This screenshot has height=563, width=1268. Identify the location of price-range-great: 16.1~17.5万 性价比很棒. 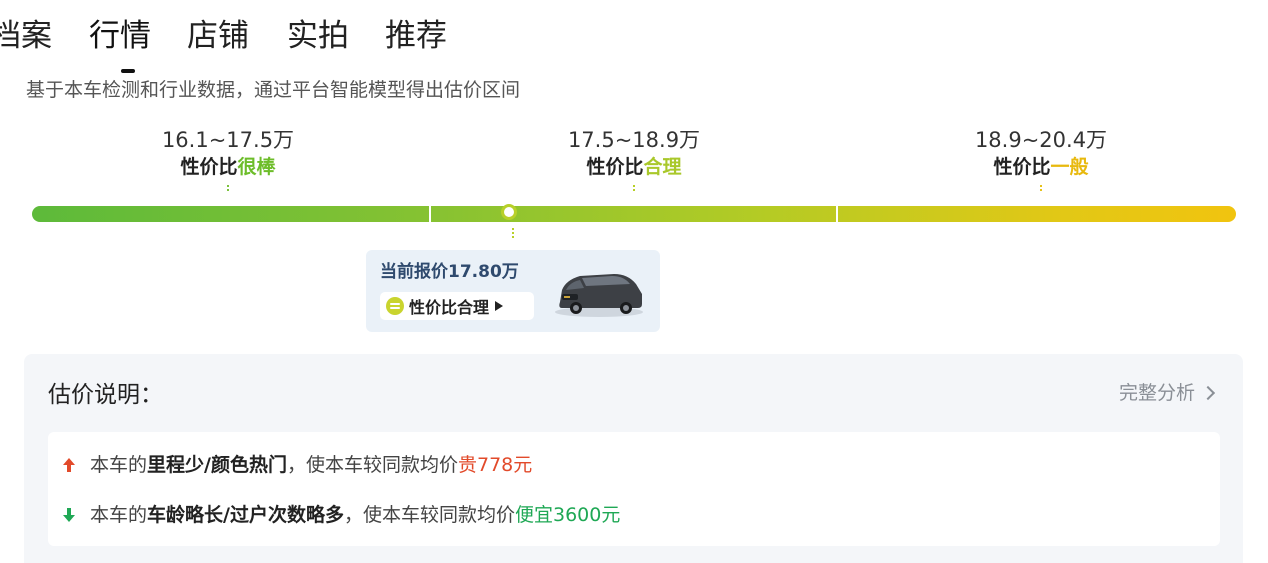
(228, 159).